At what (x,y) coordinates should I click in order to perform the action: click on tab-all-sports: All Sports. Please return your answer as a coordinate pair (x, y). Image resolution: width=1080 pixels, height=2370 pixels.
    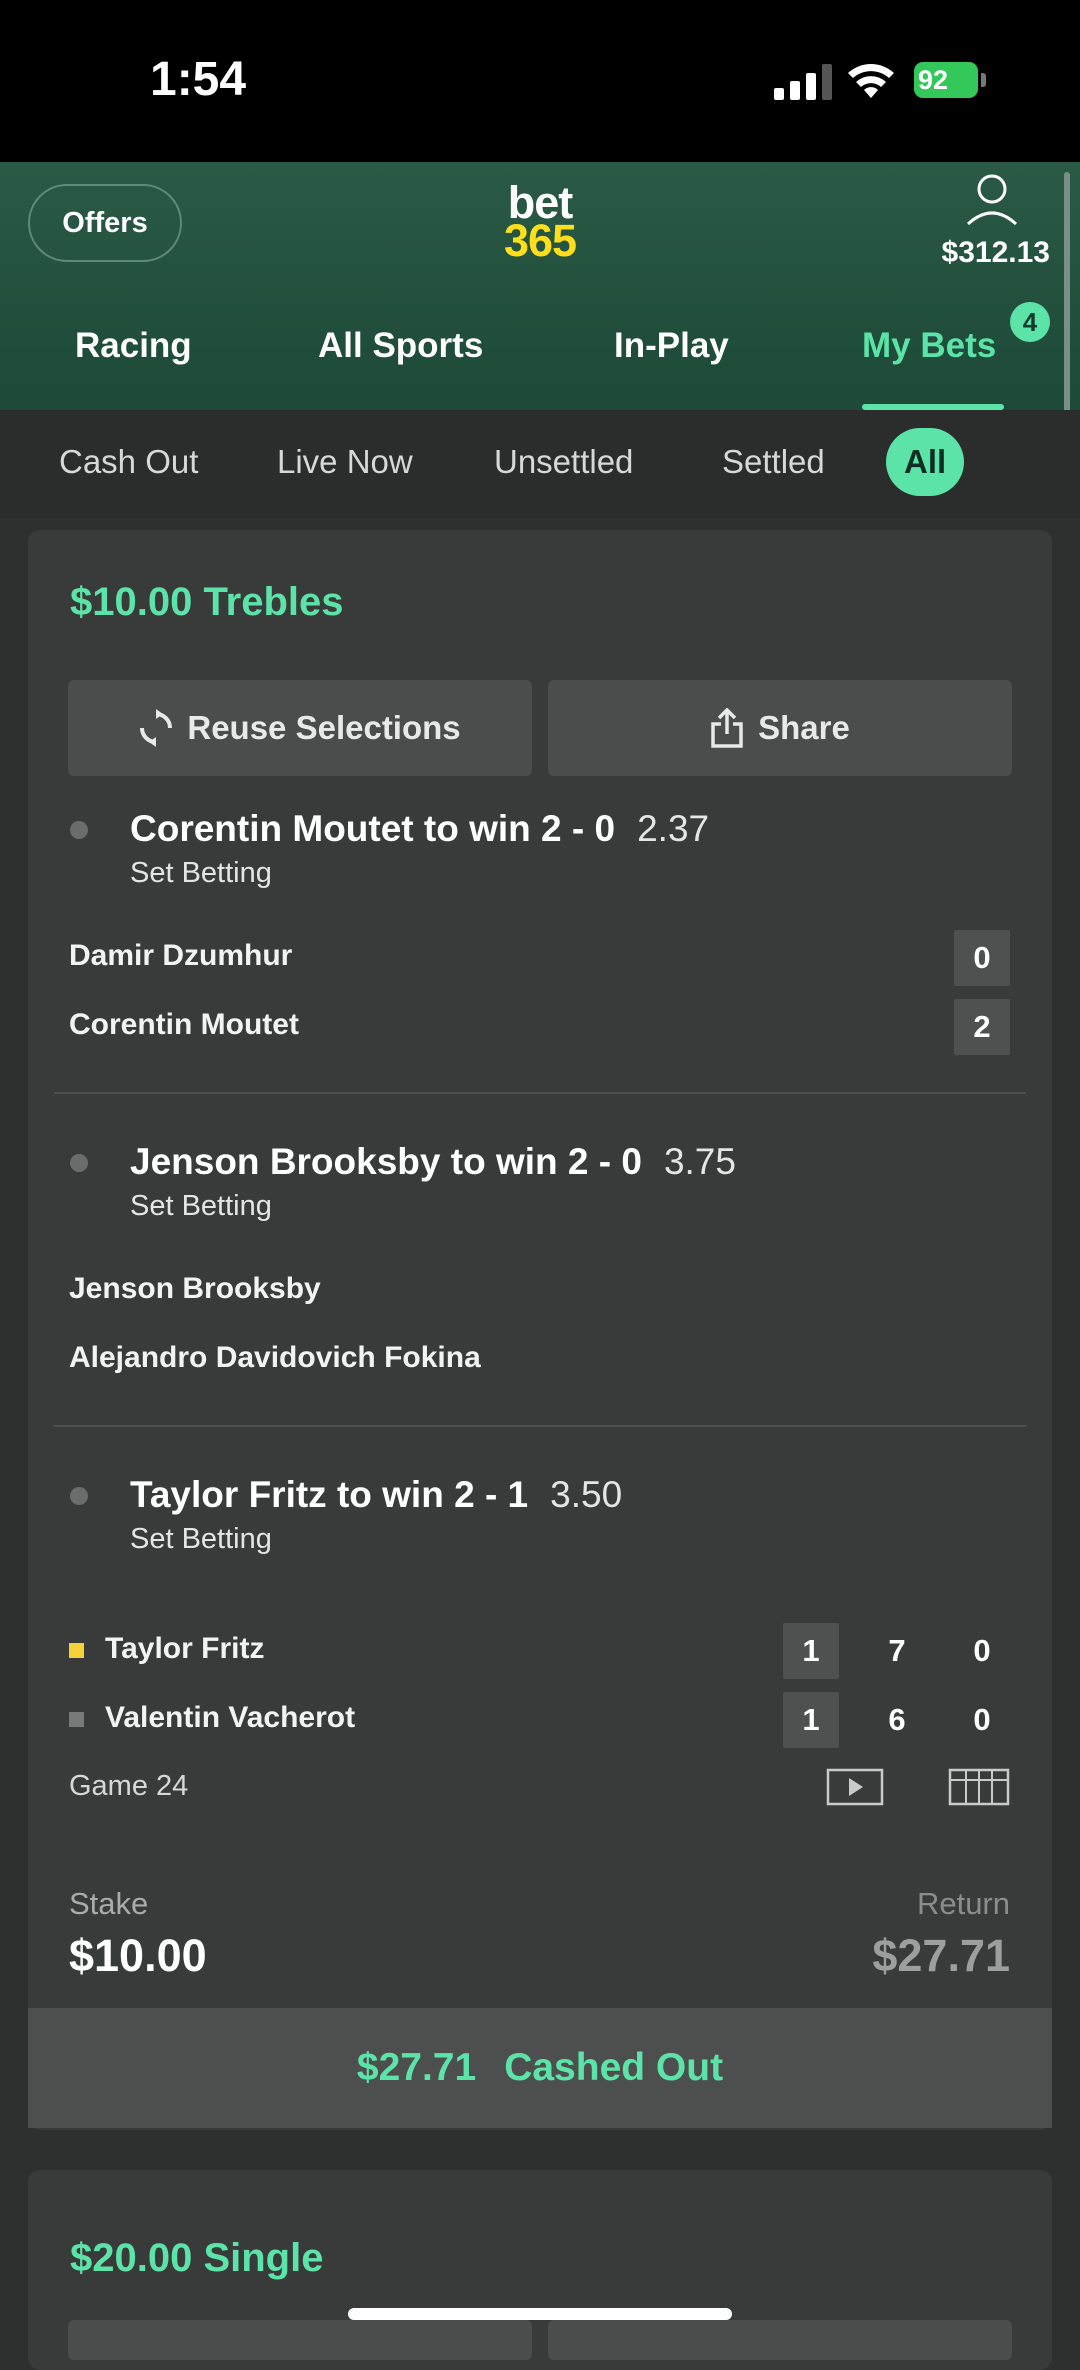
    Looking at the image, I should click on (400, 346).